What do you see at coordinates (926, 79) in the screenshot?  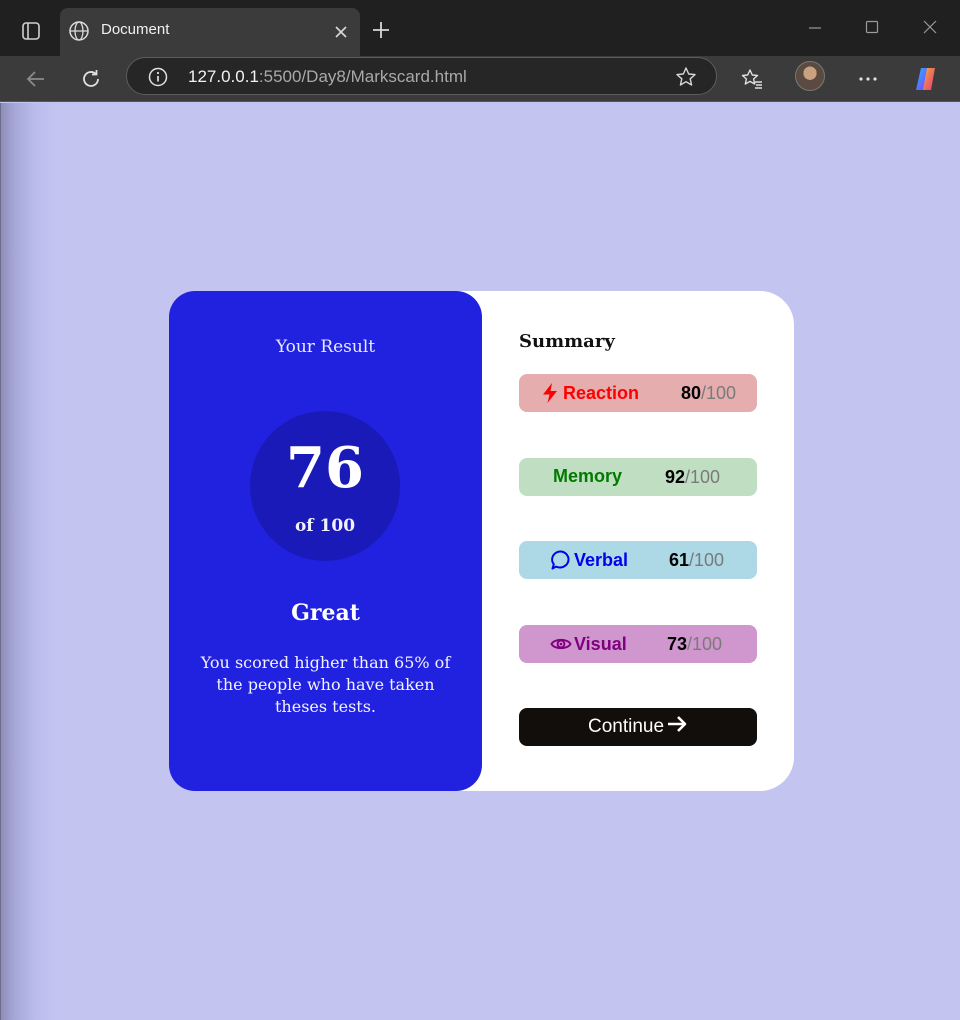 I see `copilot-icon` at bounding box center [926, 79].